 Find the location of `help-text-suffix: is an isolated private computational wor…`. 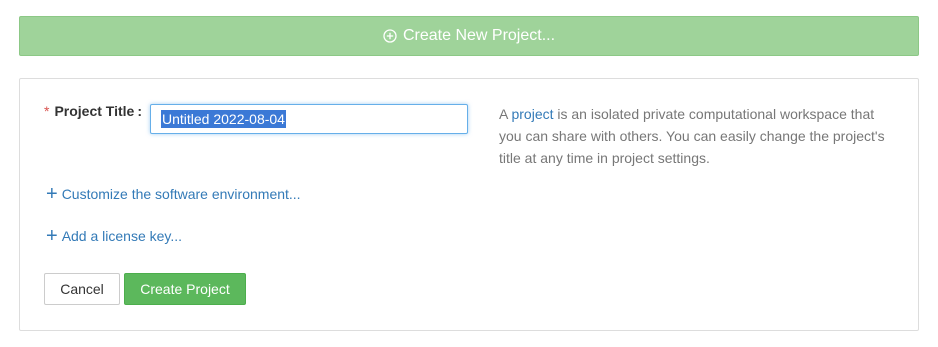

help-text-suffix: is an isolated private computational wor… is located at coordinates (692, 136).